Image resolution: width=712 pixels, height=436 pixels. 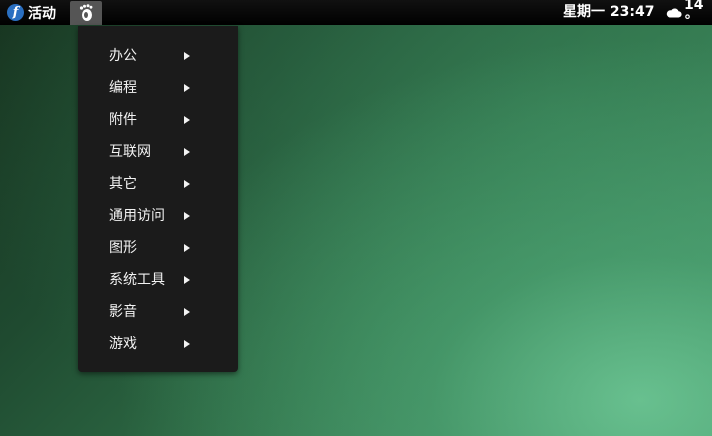 What do you see at coordinates (123, 248) in the screenshot?
I see `menu-item-label: 图形` at bounding box center [123, 248].